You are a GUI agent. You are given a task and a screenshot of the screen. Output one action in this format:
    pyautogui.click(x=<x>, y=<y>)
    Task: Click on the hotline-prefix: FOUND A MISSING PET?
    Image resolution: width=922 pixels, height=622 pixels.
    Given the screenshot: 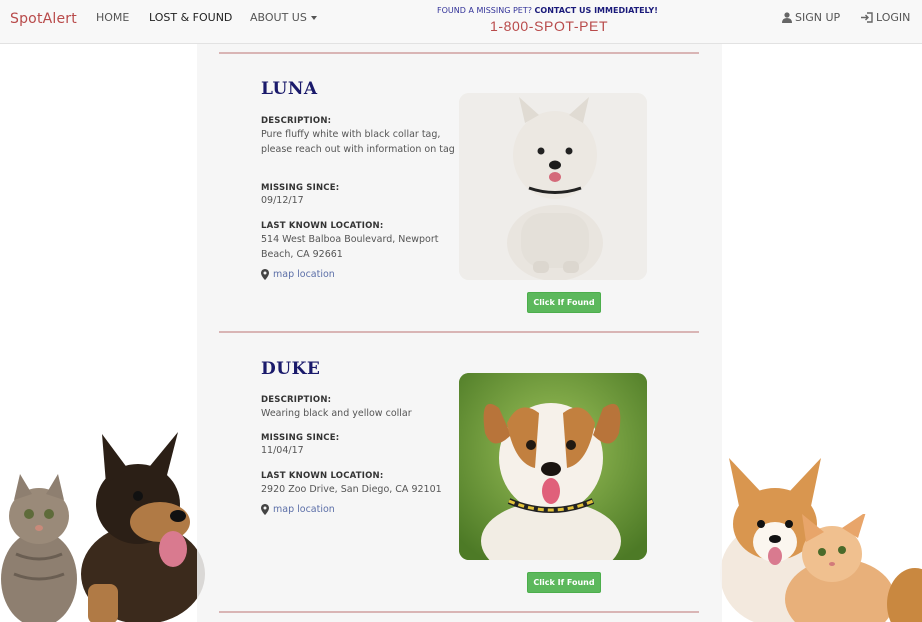 What is the action you would take?
    pyautogui.click(x=484, y=10)
    